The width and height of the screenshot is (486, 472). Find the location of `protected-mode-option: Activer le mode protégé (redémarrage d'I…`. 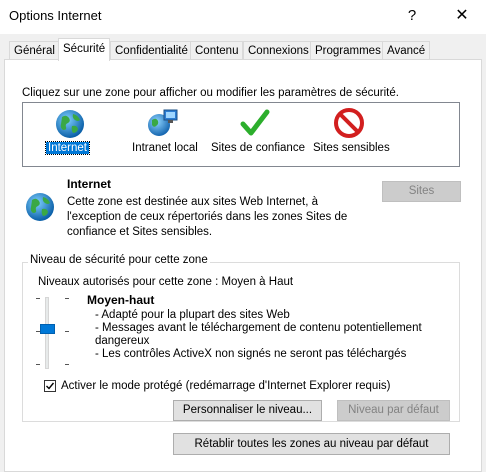

protected-mode-option: Activer le mode protégé (redémarrage d'I… is located at coordinates (217, 386).